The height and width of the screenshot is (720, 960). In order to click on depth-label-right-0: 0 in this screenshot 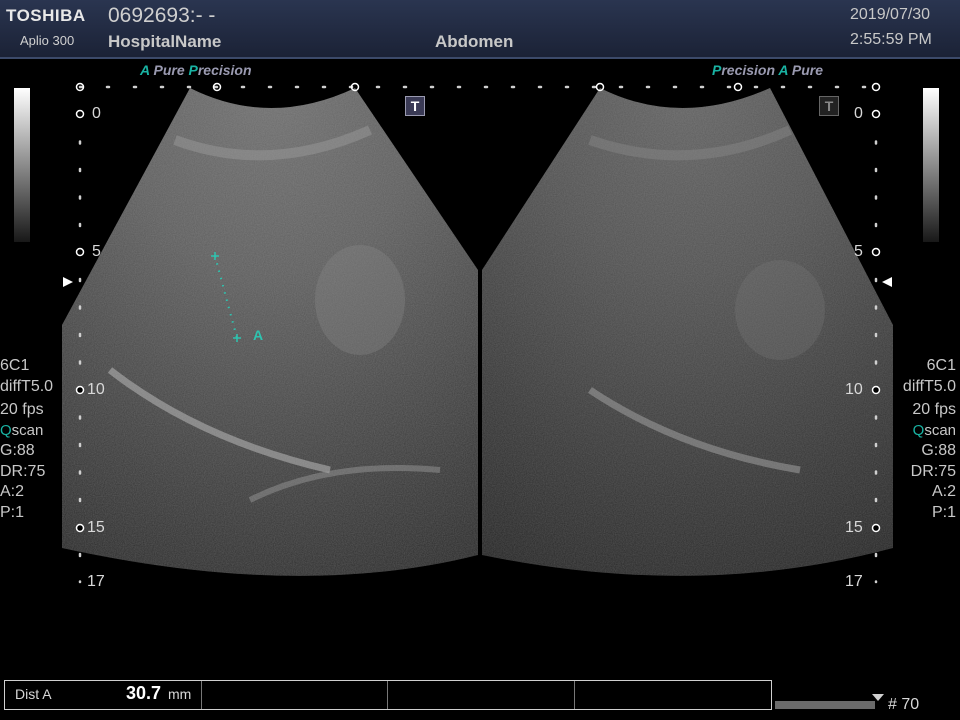, I will do `click(858, 113)`.